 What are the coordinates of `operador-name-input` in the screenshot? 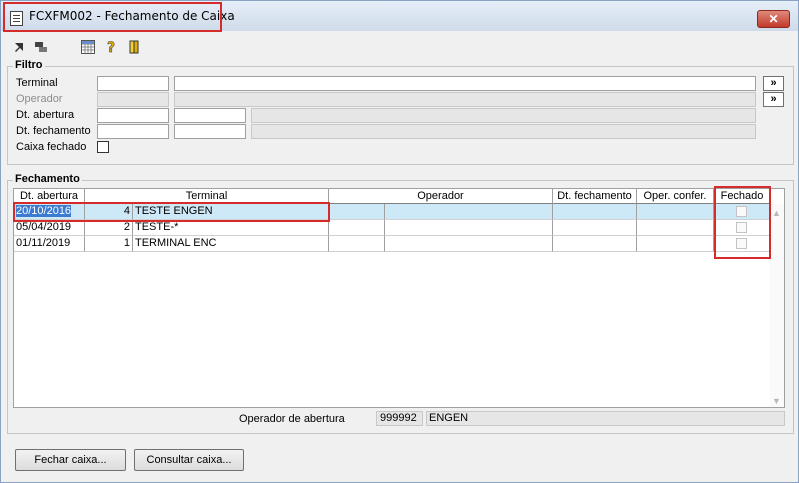 It's located at (465, 99).